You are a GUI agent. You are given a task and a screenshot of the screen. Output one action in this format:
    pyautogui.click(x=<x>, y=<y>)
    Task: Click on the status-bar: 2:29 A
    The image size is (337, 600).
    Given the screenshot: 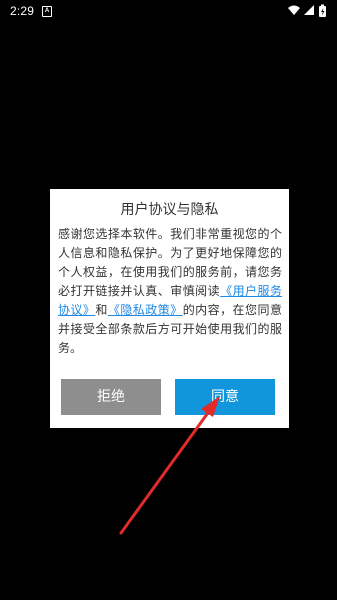 What is the action you would take?
    pyautogui.click(x=168, y=11)
    